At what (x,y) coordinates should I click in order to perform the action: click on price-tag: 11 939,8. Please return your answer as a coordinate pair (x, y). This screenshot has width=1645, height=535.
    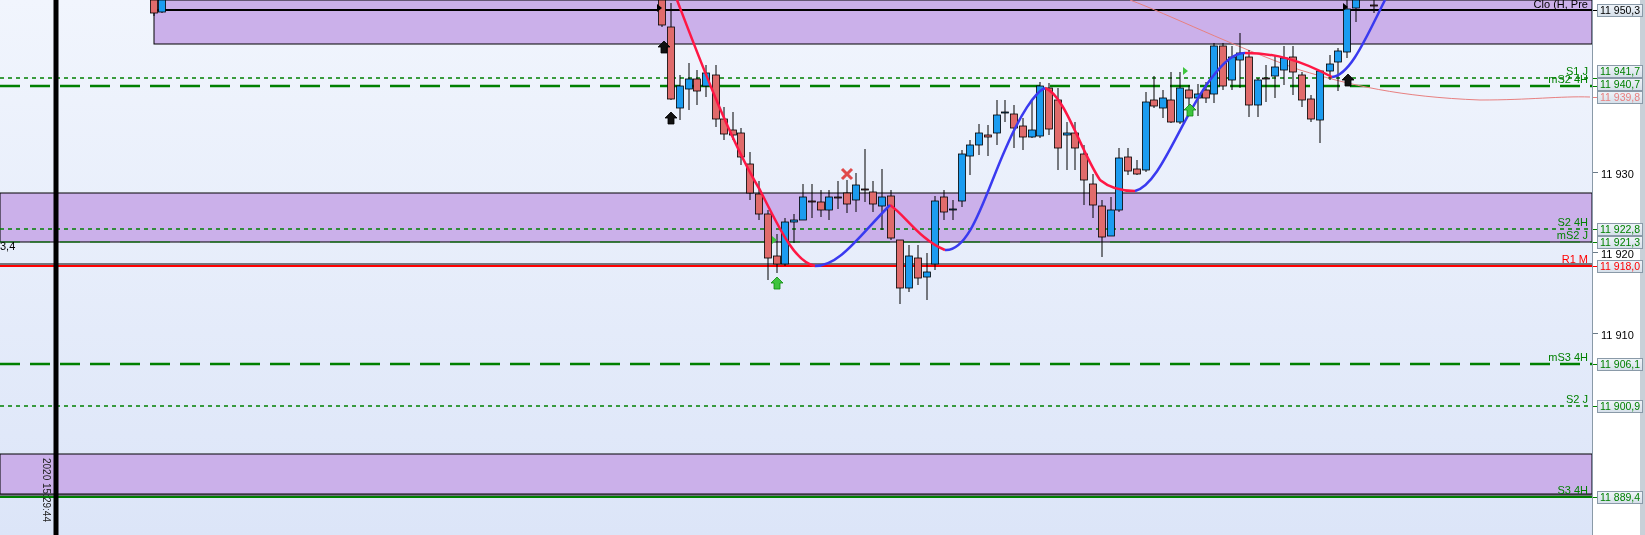
    Looking at the image, I should click on (1620, 97).